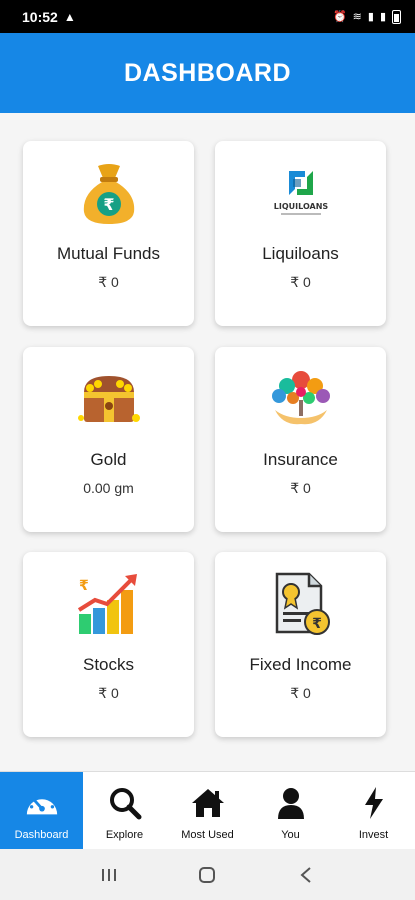 Image resolution: width=415 pixels, height=900 pixels. What do you see at coordinates (42, 803) in the screenshot?
I see `speedometer-icon` at bounding box center [42, 803].